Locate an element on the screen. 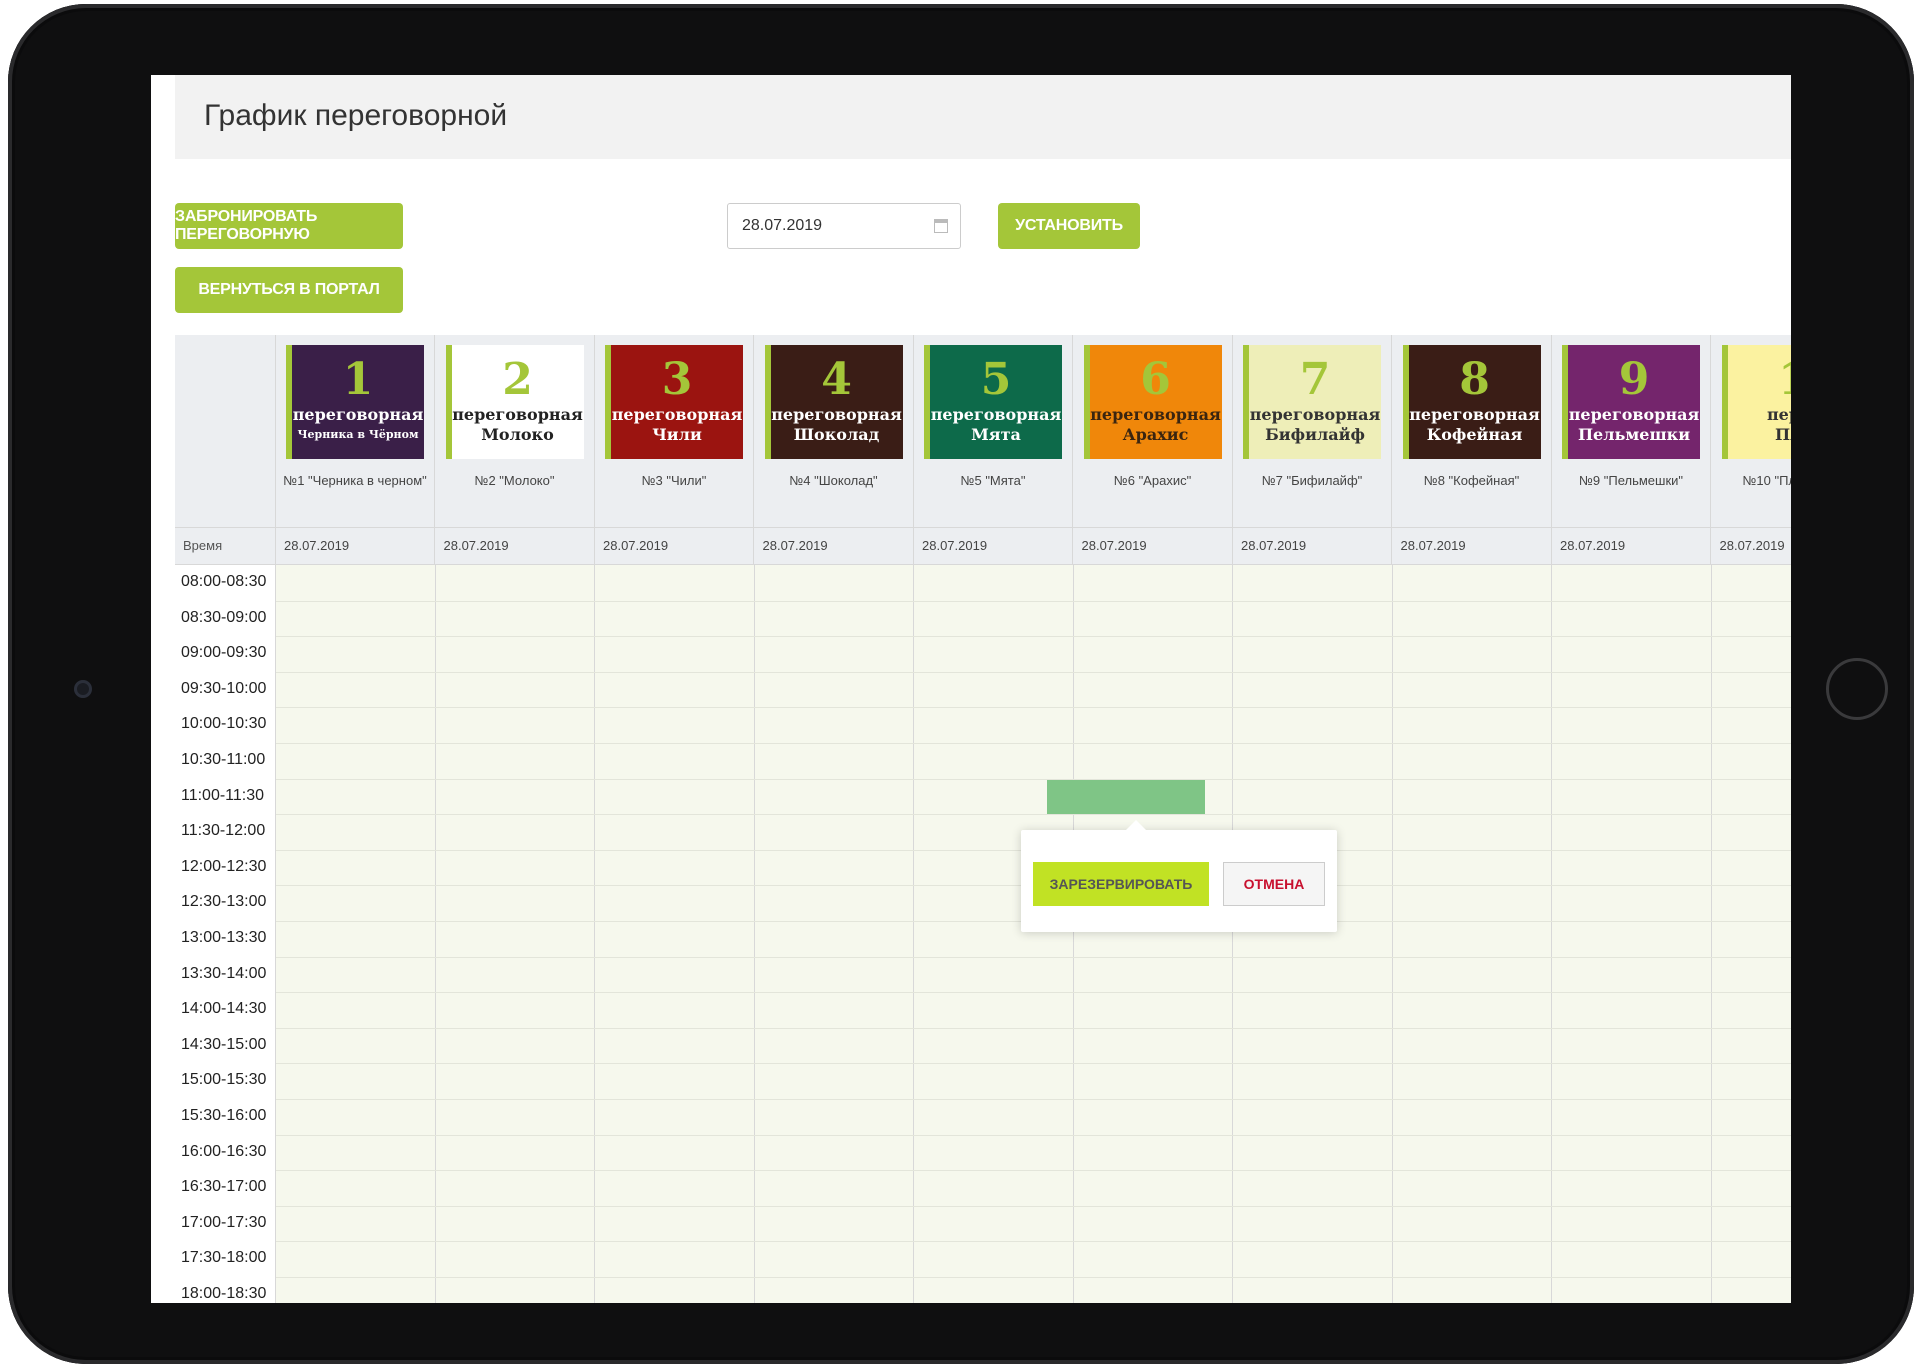 The height and width of the screenshot is (1368, 1920). time-slot-label: 08:30-09:00 is located at coordinates (224, 617).